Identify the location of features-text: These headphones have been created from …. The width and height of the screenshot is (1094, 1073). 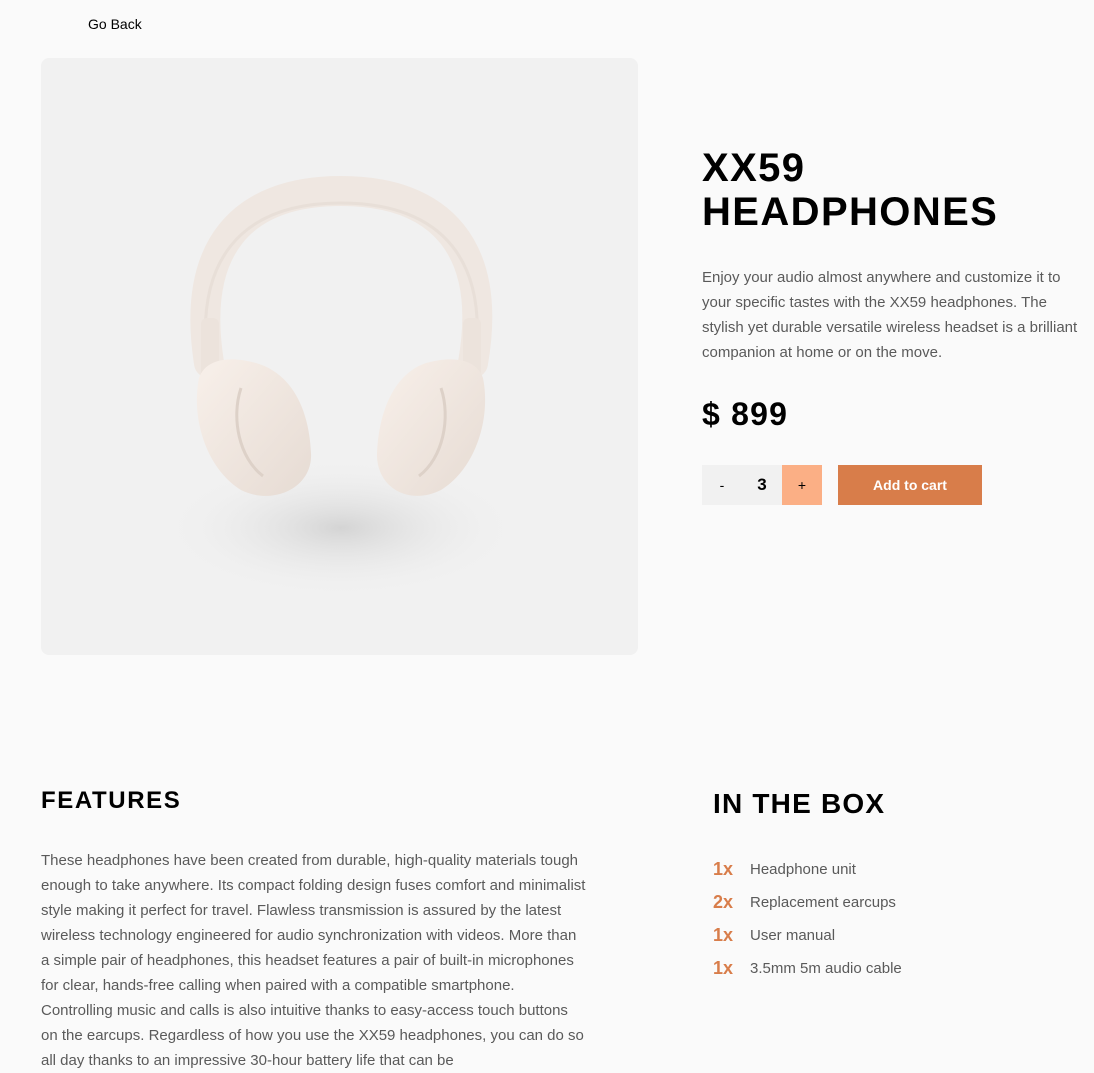
(313, 960).